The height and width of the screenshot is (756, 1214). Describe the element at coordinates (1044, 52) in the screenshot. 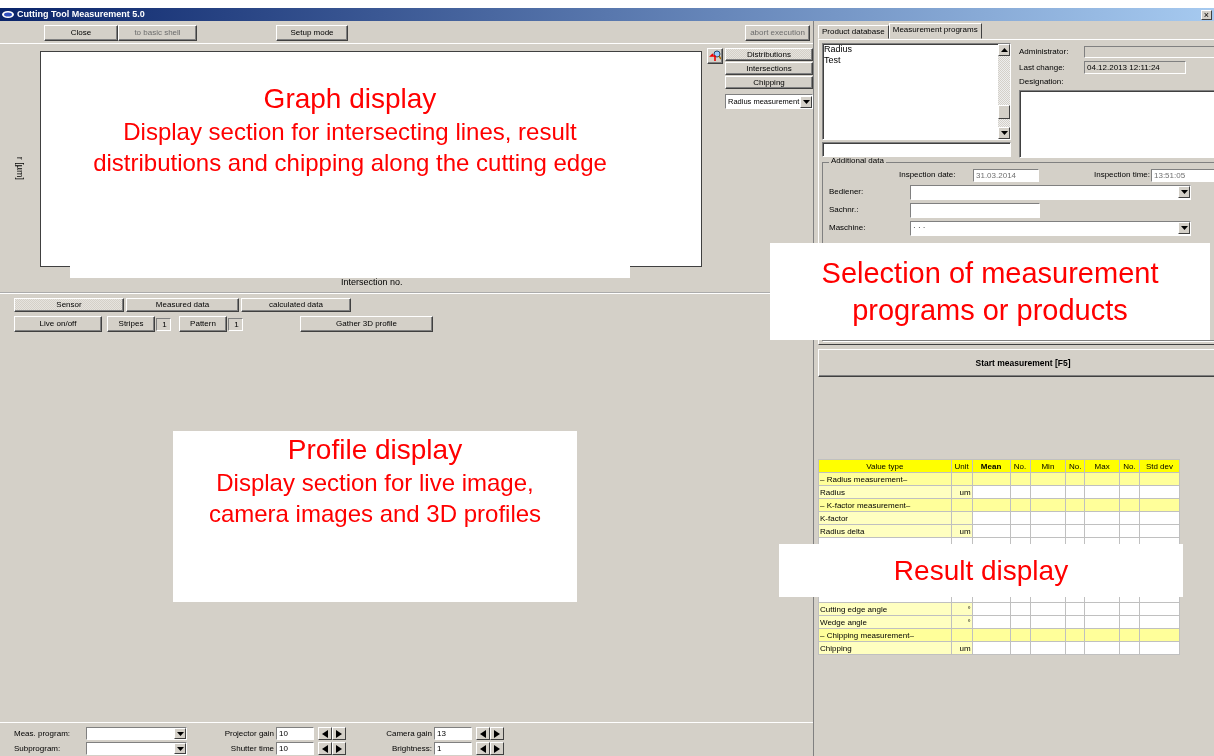

I see `field-label: Administrator:` at that location.